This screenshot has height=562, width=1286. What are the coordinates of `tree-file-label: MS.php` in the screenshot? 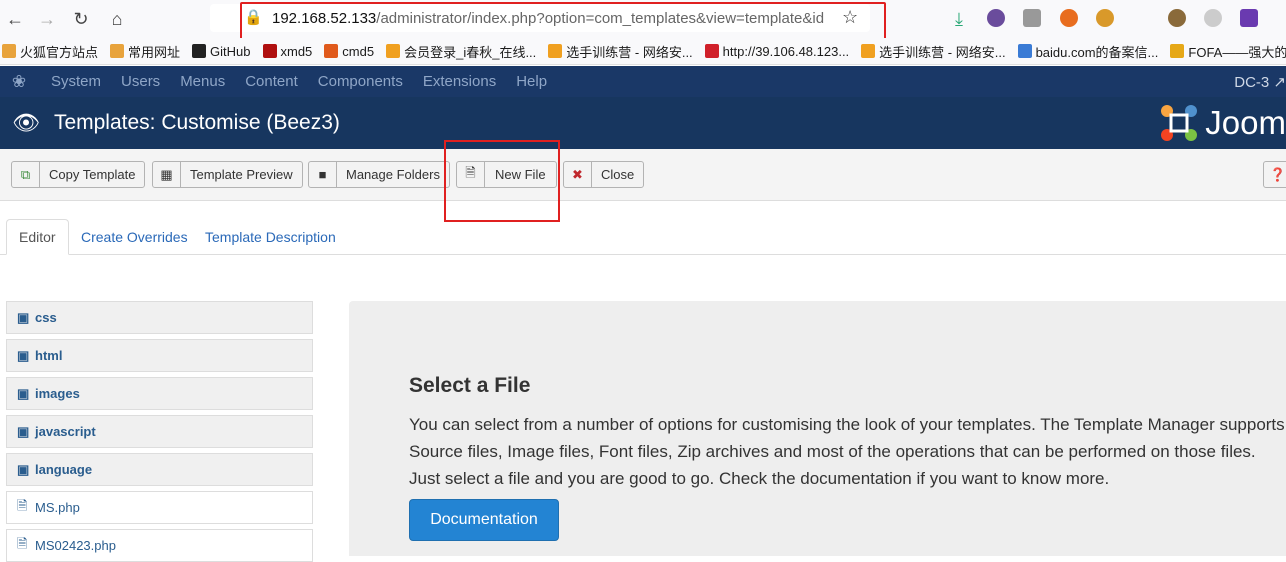 It's located at (57, 507).